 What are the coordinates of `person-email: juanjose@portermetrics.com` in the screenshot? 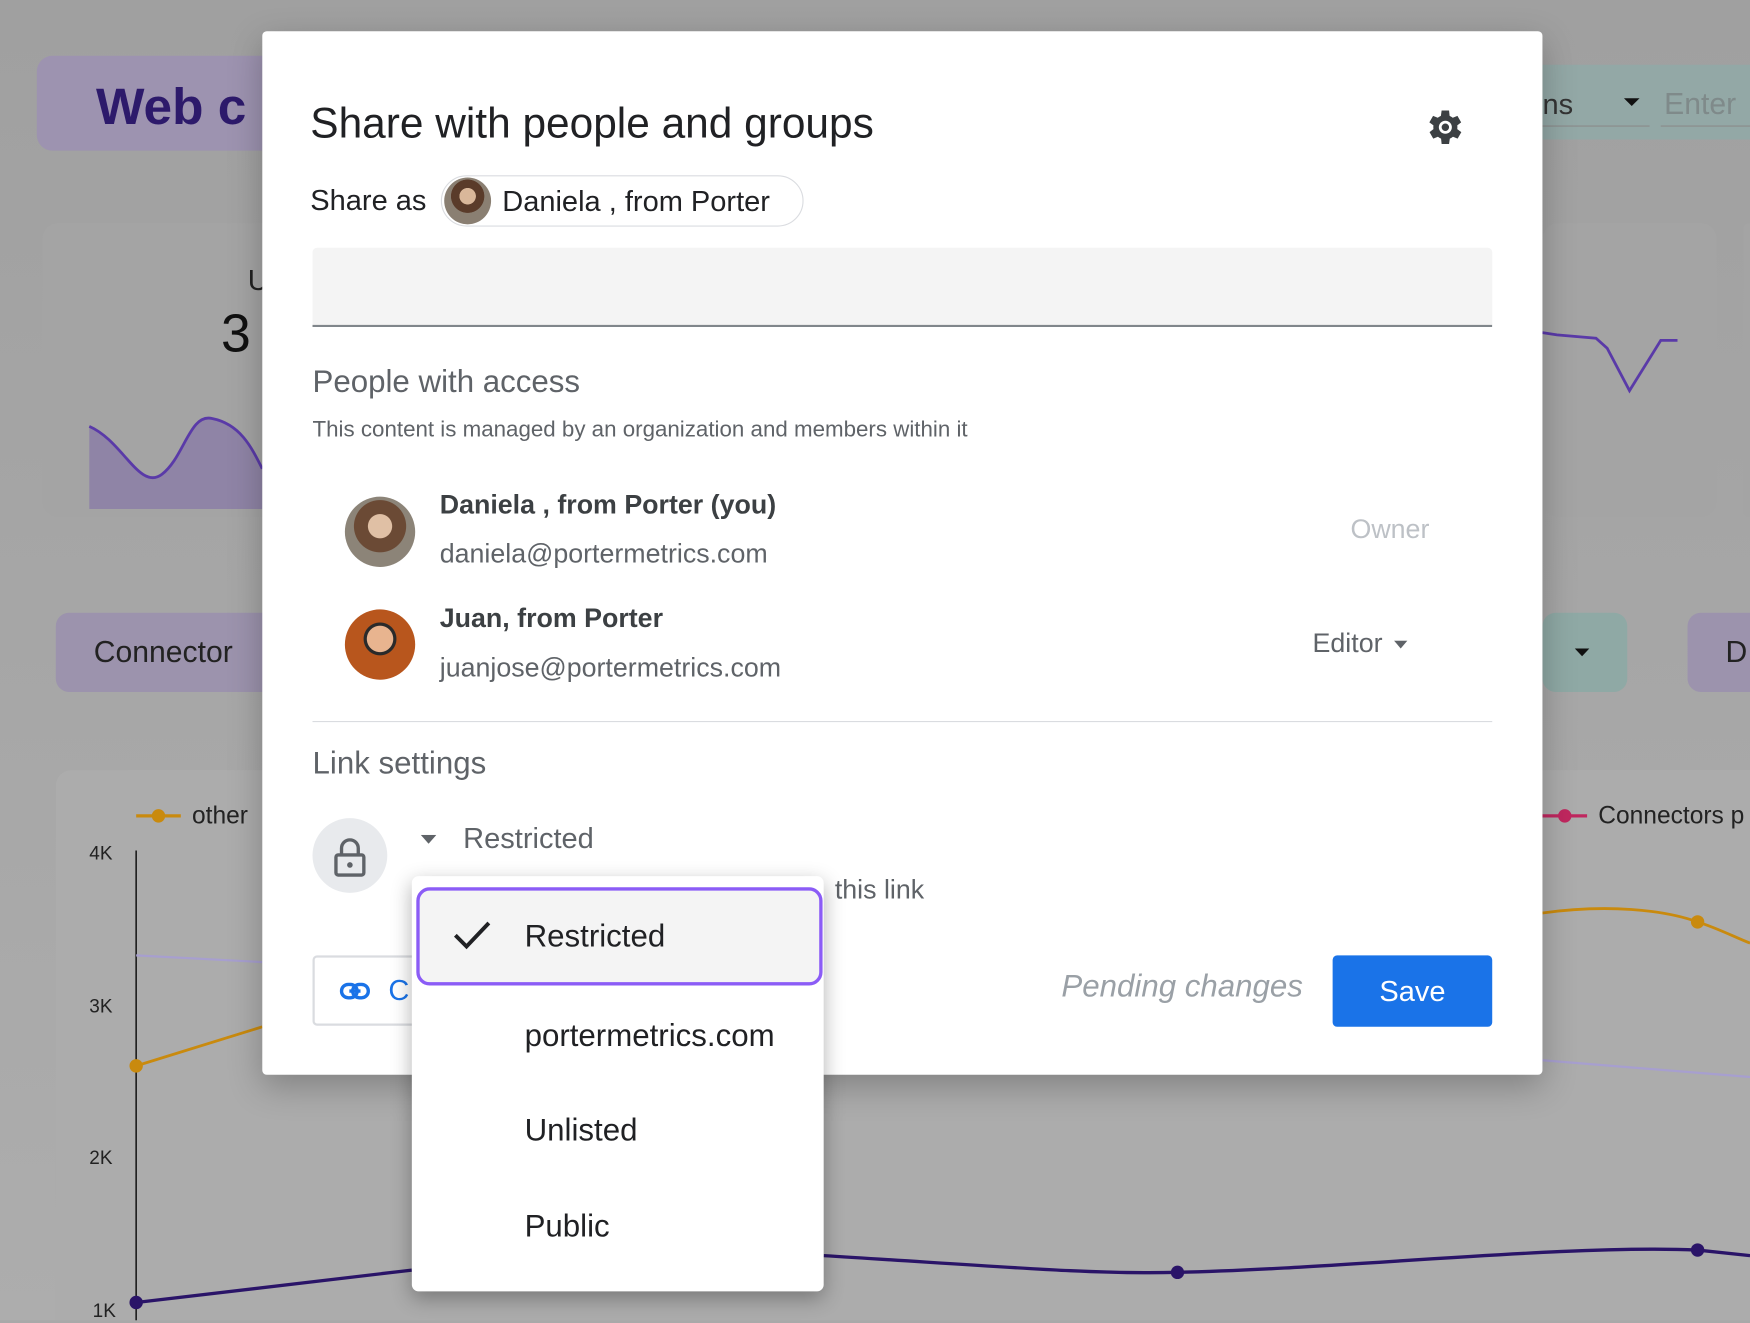 It's located at (610, 668).